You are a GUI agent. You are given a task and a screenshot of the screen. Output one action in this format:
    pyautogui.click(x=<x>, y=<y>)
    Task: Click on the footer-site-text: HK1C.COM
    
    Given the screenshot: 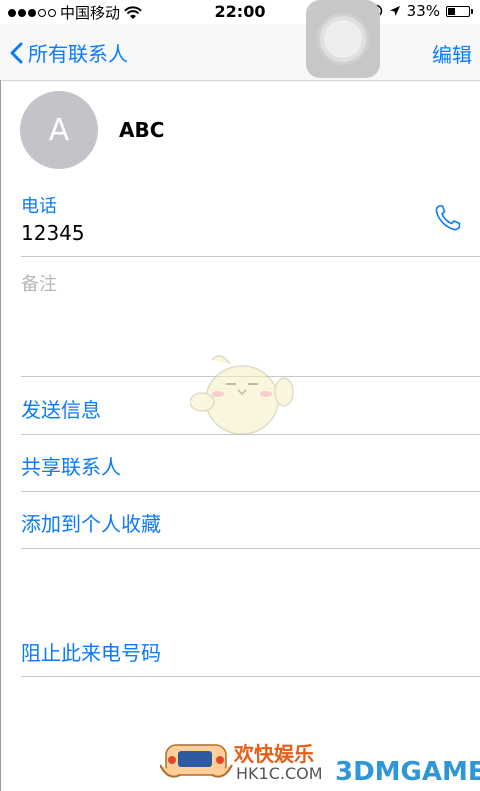 What is the action you would take?
    pyautogui.click(x=279, y=773)
    